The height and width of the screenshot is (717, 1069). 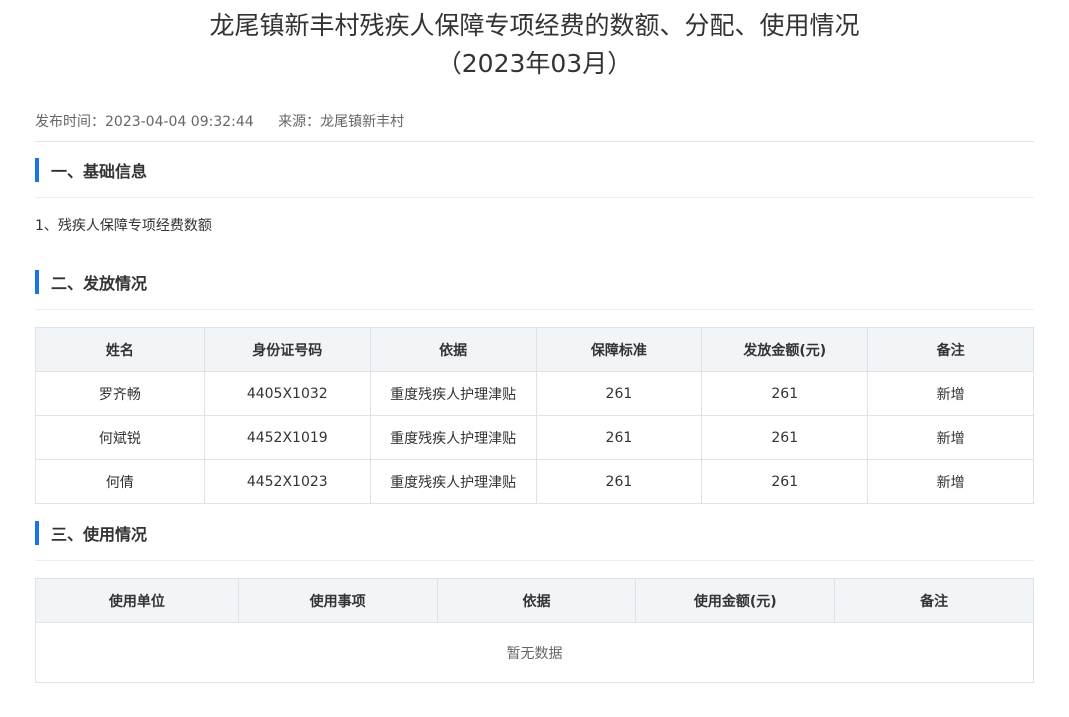 I want to click on column-header: 保障标准, so click(x=619, y=349).